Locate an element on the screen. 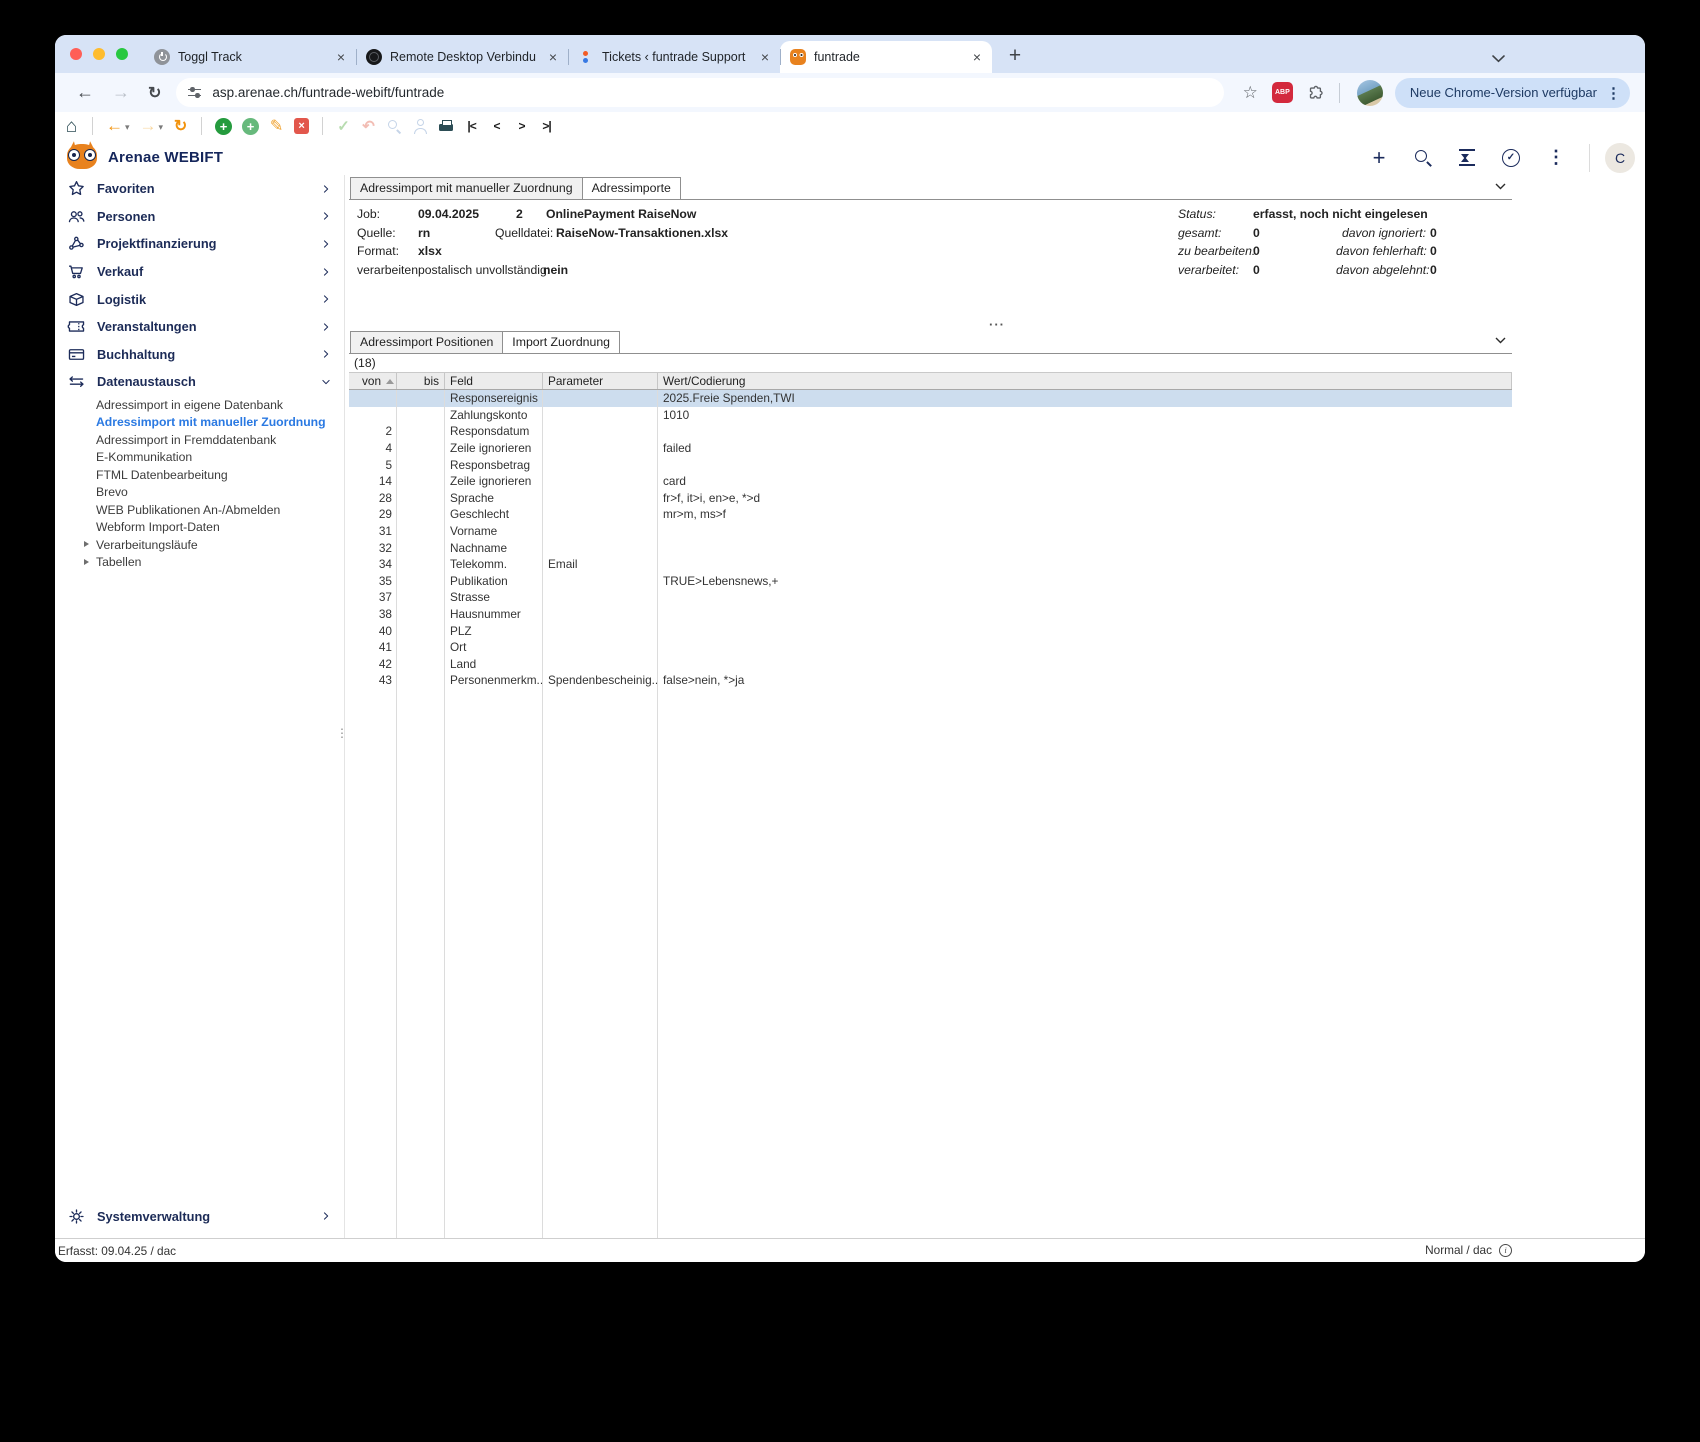  sidebar-item-personen: Personen is located at coordinates (199, 217).